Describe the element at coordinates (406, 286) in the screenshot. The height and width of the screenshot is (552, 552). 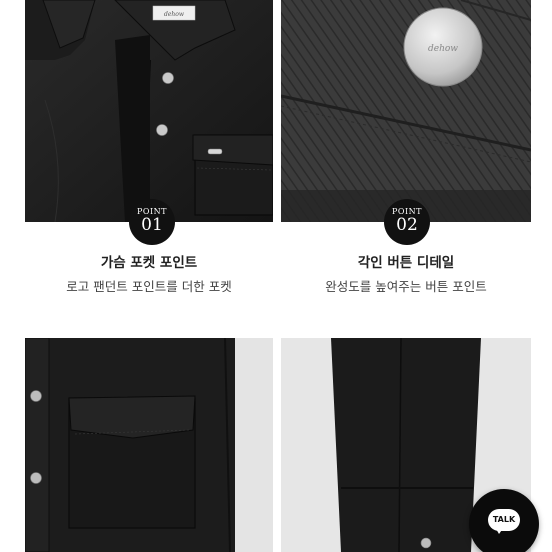
I see `detail-description-2: 완성도를 높여주는 버튼 포인트` at that location.